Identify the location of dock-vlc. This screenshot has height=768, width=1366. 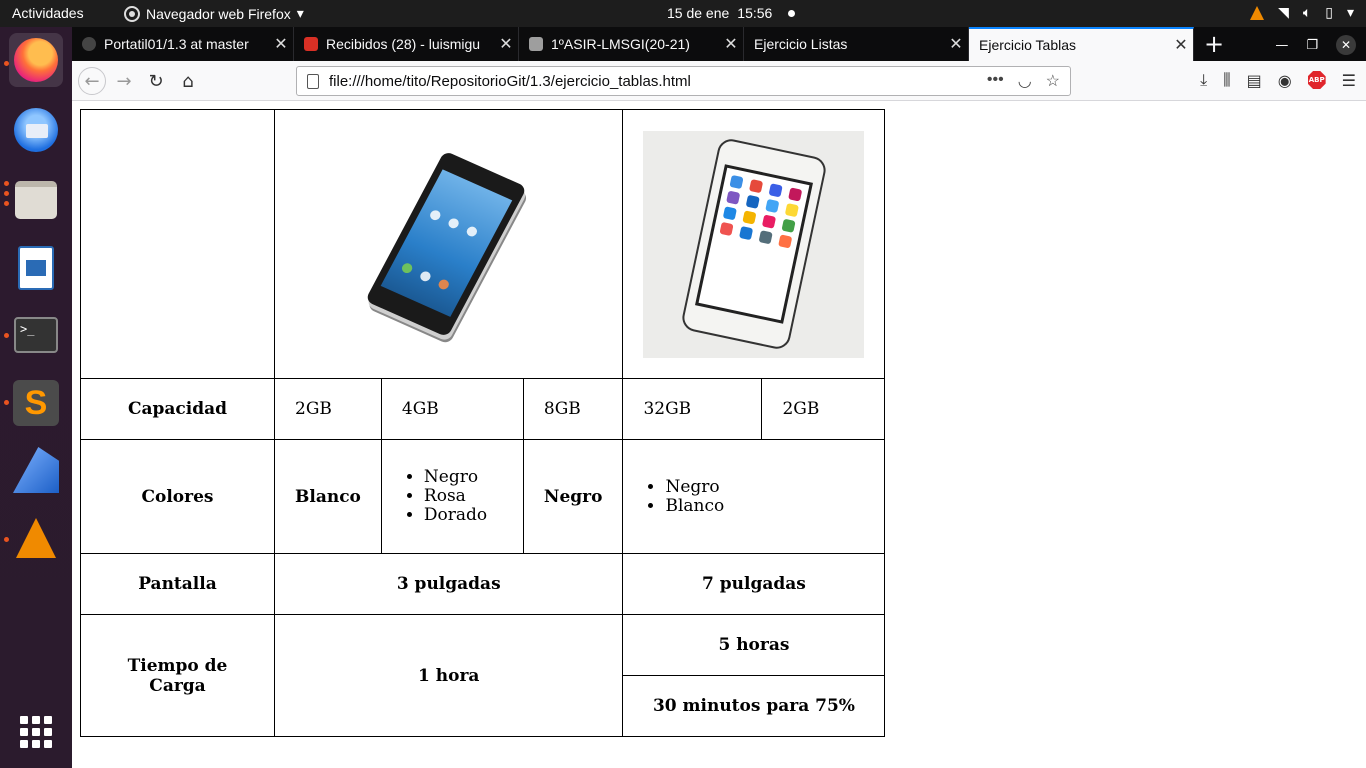
(36, 538).